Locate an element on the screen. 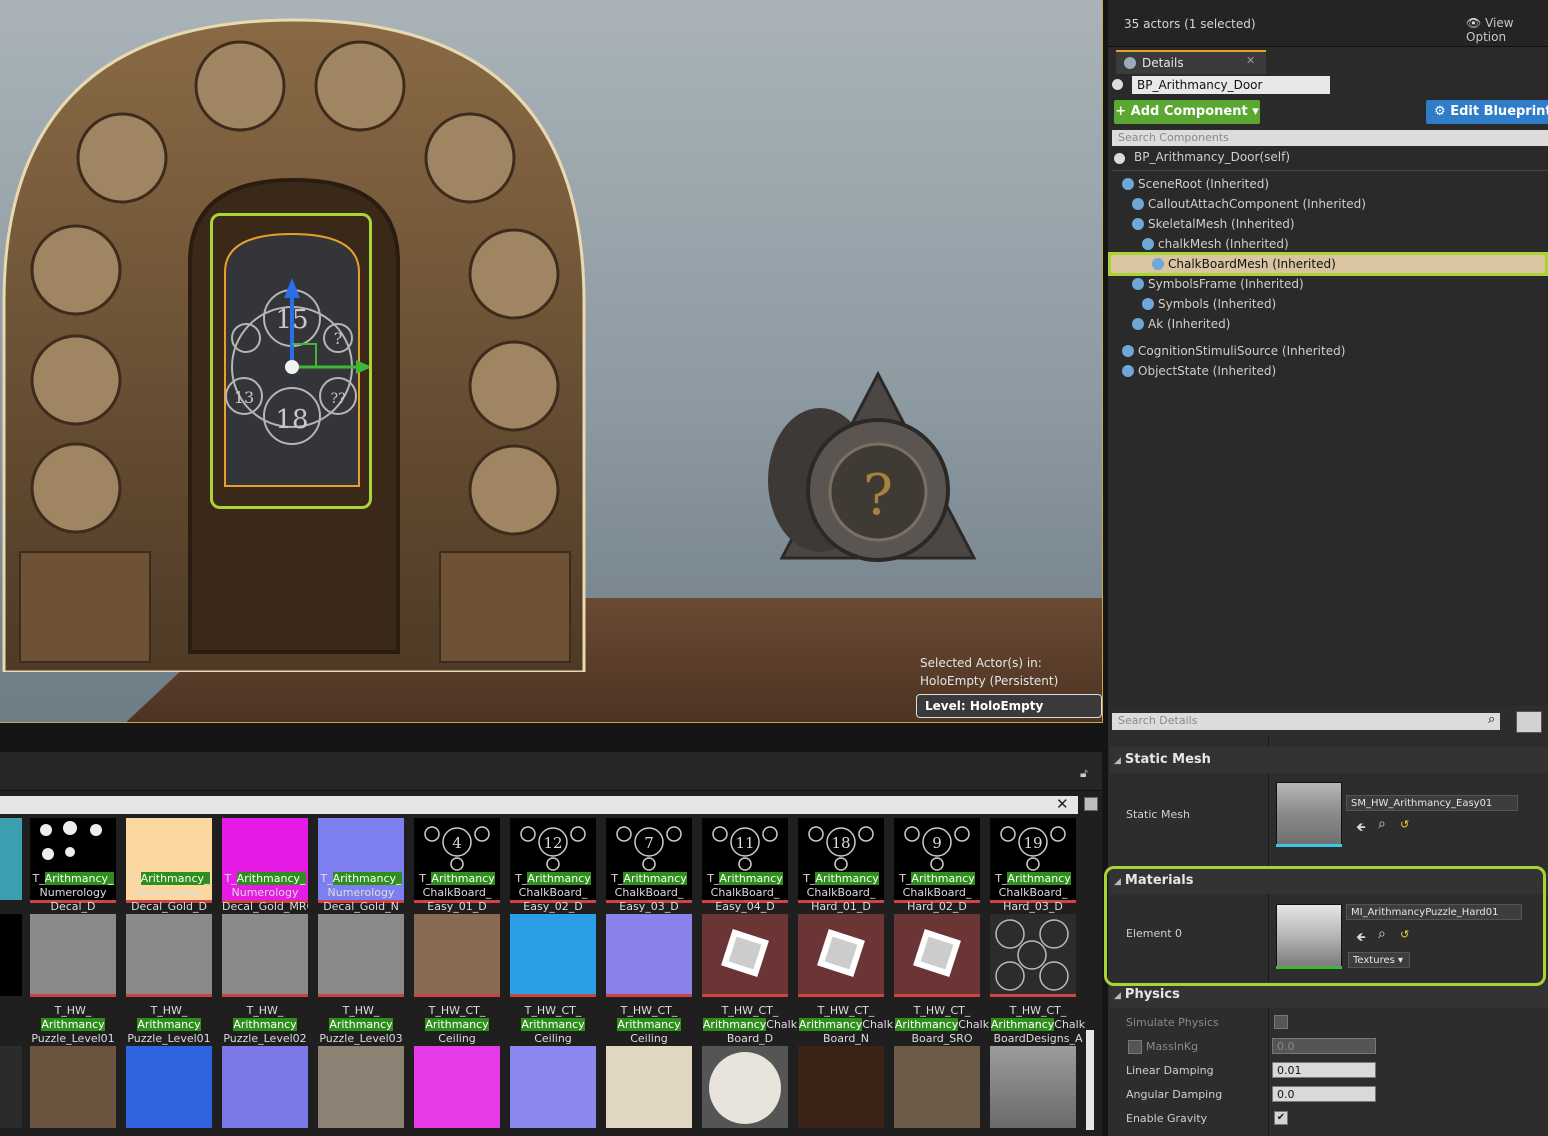 This screenshot has height=1136, width=1548. asset-thumb-chalkboard-d is located at coordinates (745, 955).